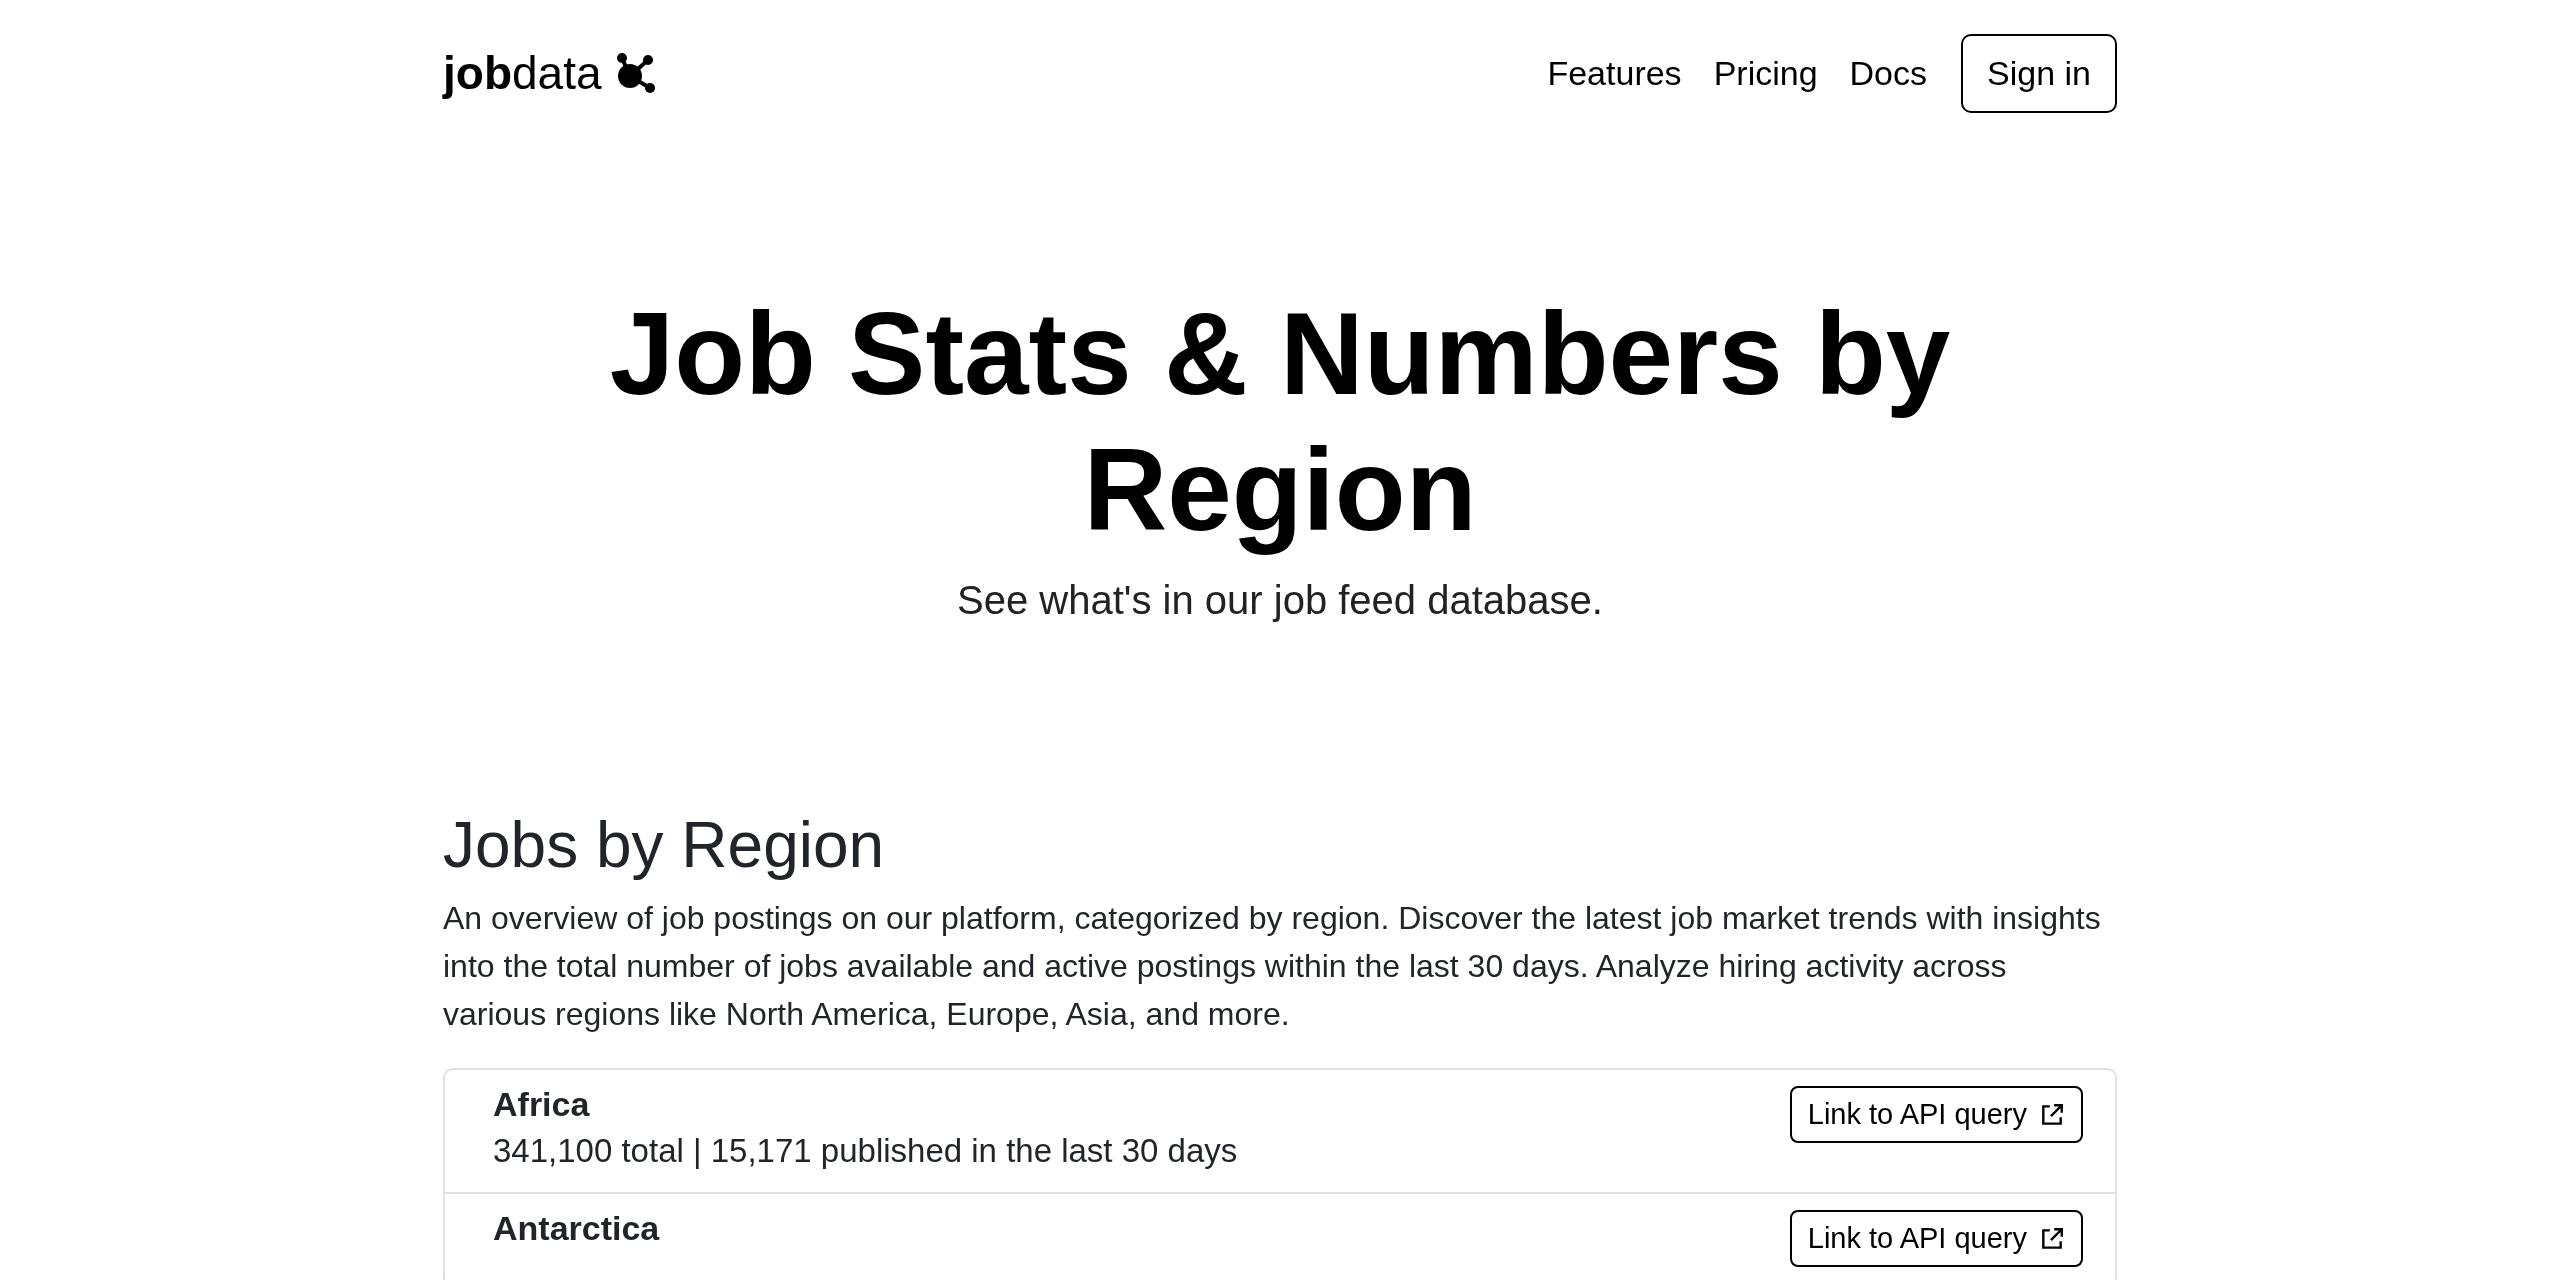 The image size is (2560, 1280). I want to click on nav-link: Features, so click(1614, 73).